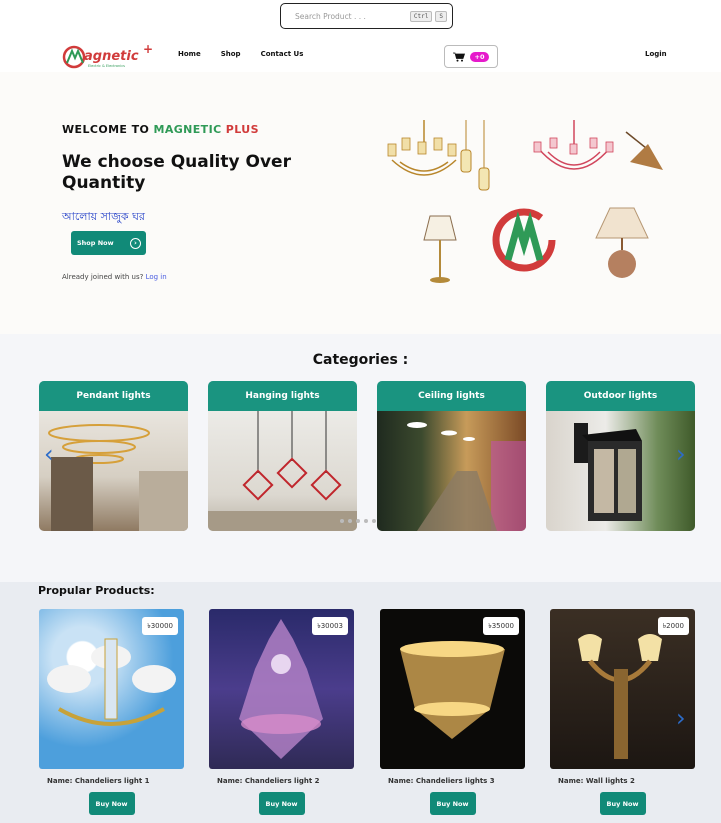 The height and width of the screenshot is (823, 721). I want to click on price-badge: ৳30000, so click(160, 626).